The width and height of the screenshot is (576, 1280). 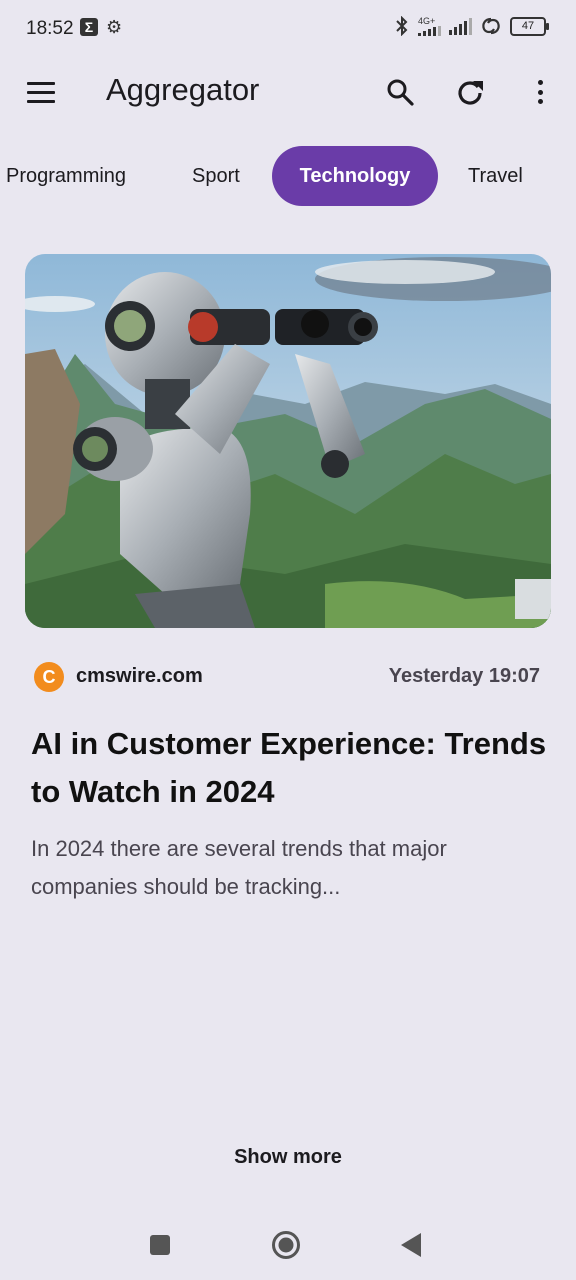 I want to click on status-right-icons: 4G+ 47, so click(x=471, y=25).